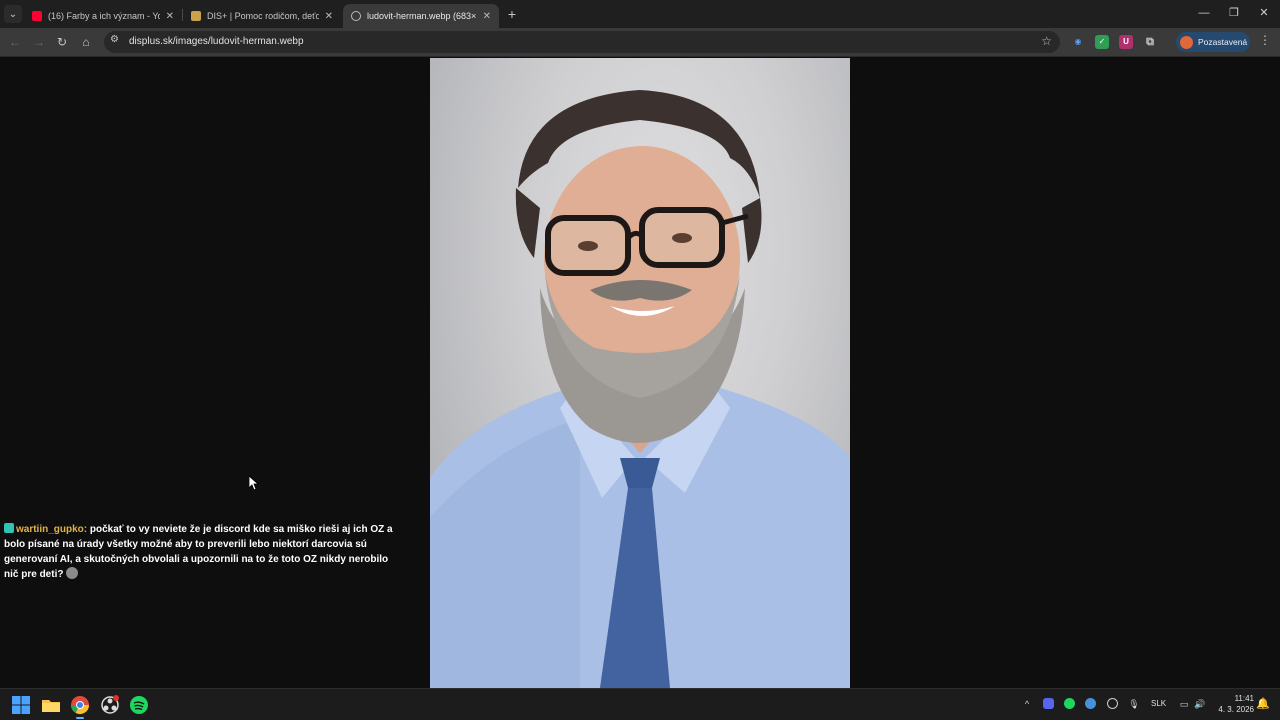 The image size is (1280, 720). I want to click on extension-shield-icon: ✓, so click(1102, 42).